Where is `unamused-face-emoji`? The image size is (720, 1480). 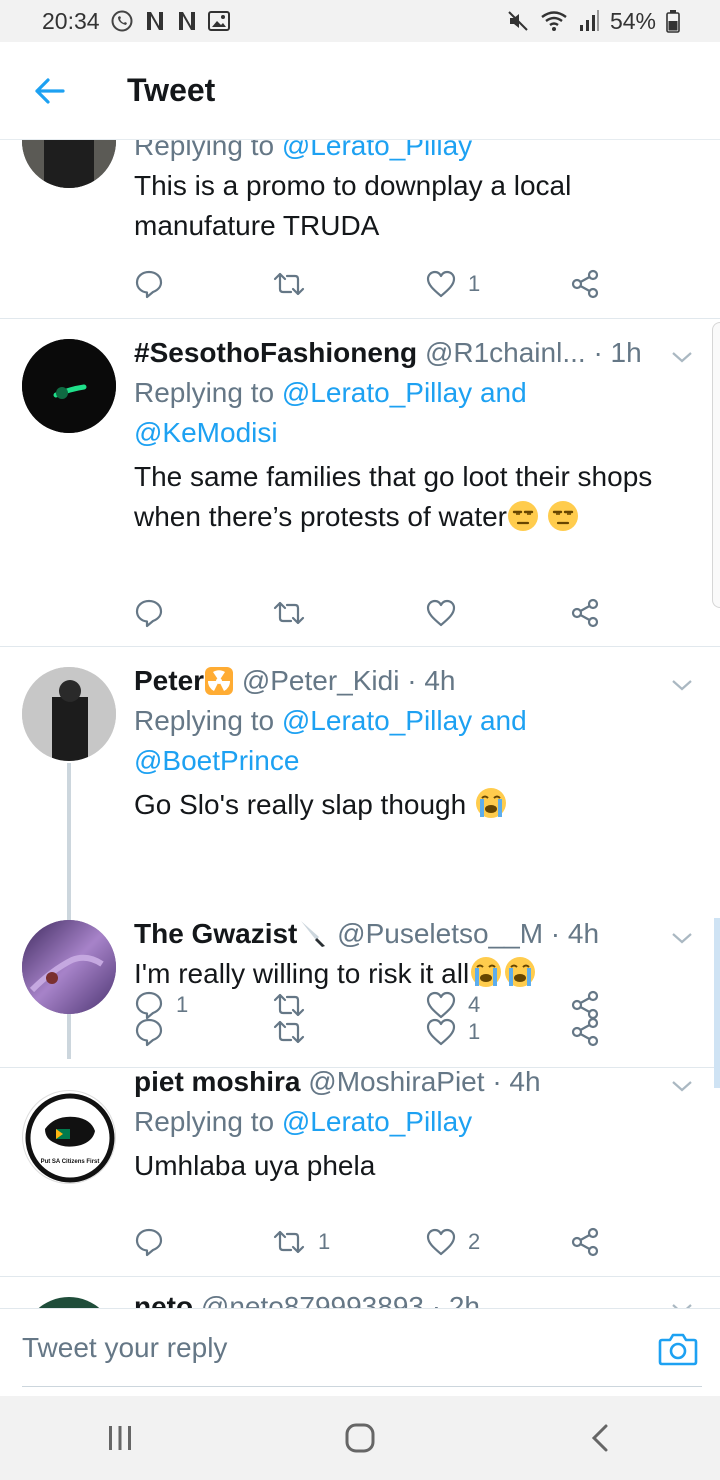
unamused-face-emoji is located at coordinates (563, 521).